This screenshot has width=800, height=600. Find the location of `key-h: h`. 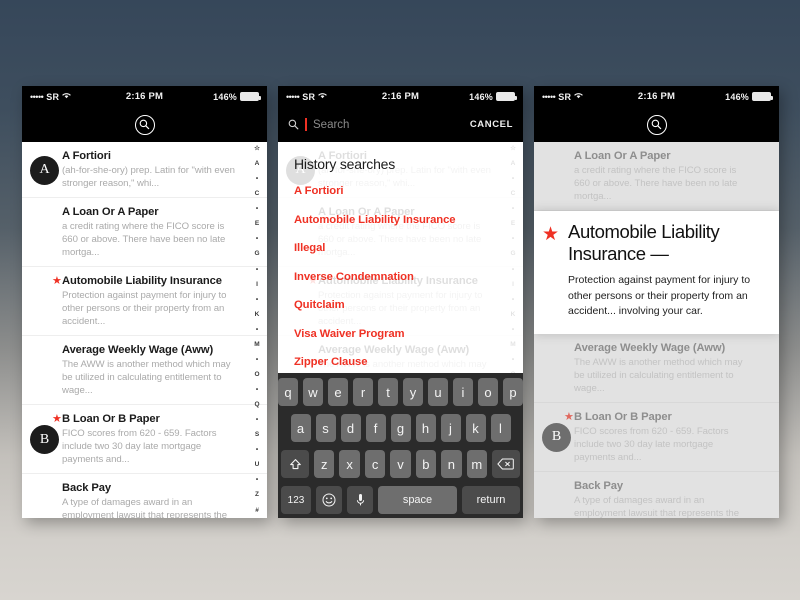

key-h: h is located at coordinates (425, 428).